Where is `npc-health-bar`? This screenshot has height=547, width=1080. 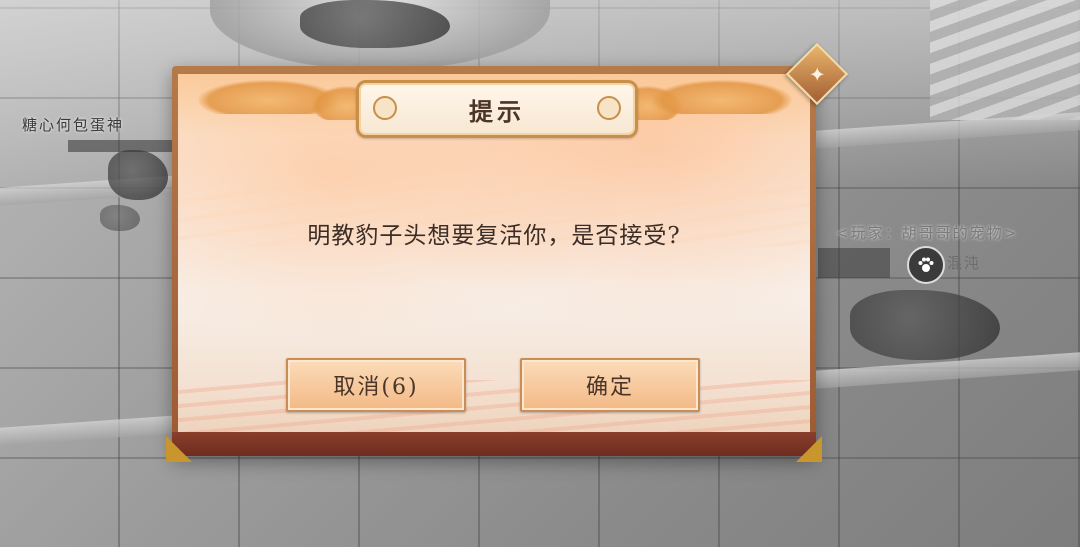
npc-health-bar is located at coordinates (120, 146).